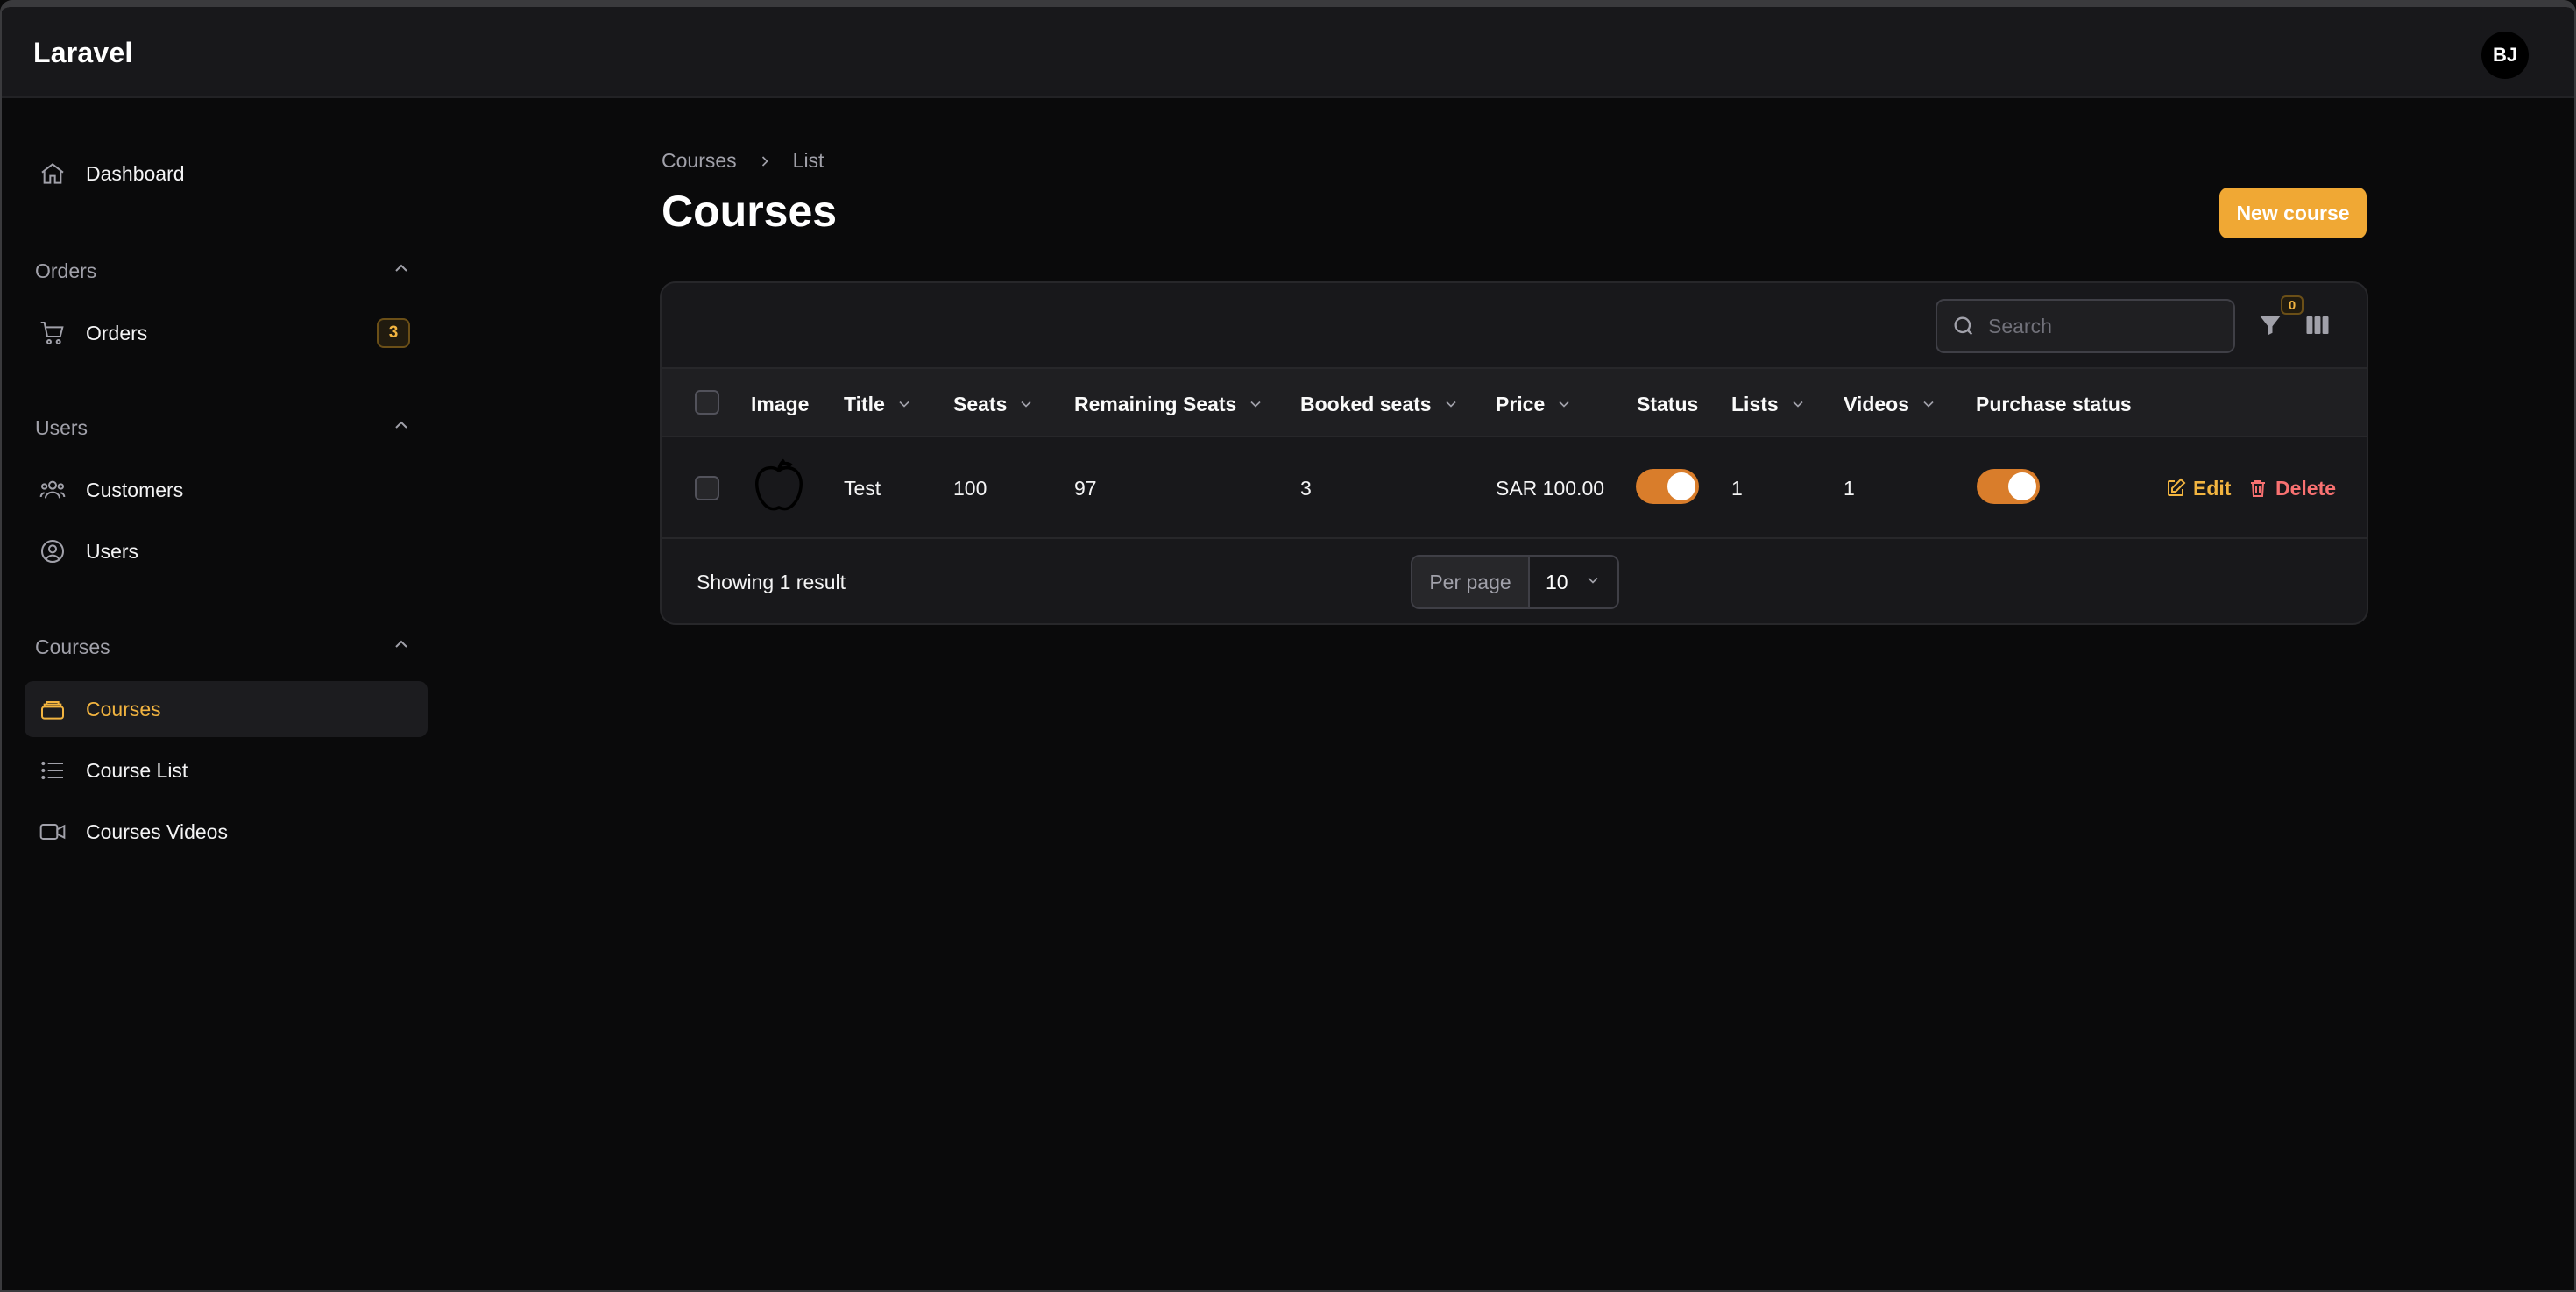 This screenshot has width=2576, height=1292. What do you see at coordinates (1890, 404) in the screenshot?
I see `column-header-videos: Videos` at bounding box center [1890, 404].